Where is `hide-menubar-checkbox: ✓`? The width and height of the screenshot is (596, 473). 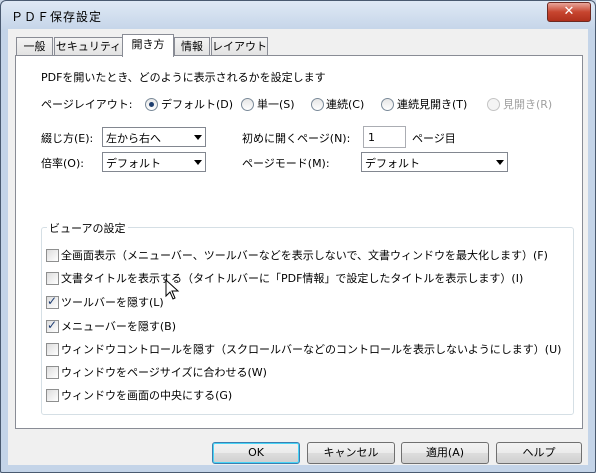 hide-menubar-checkbox: ✓ is located at coordinates (52, 325).